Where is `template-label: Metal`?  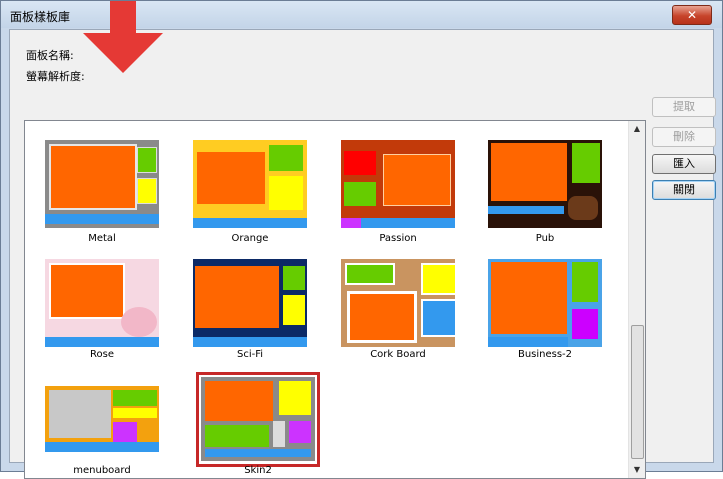 template-label: Metal is located at coordinates (102, 238).